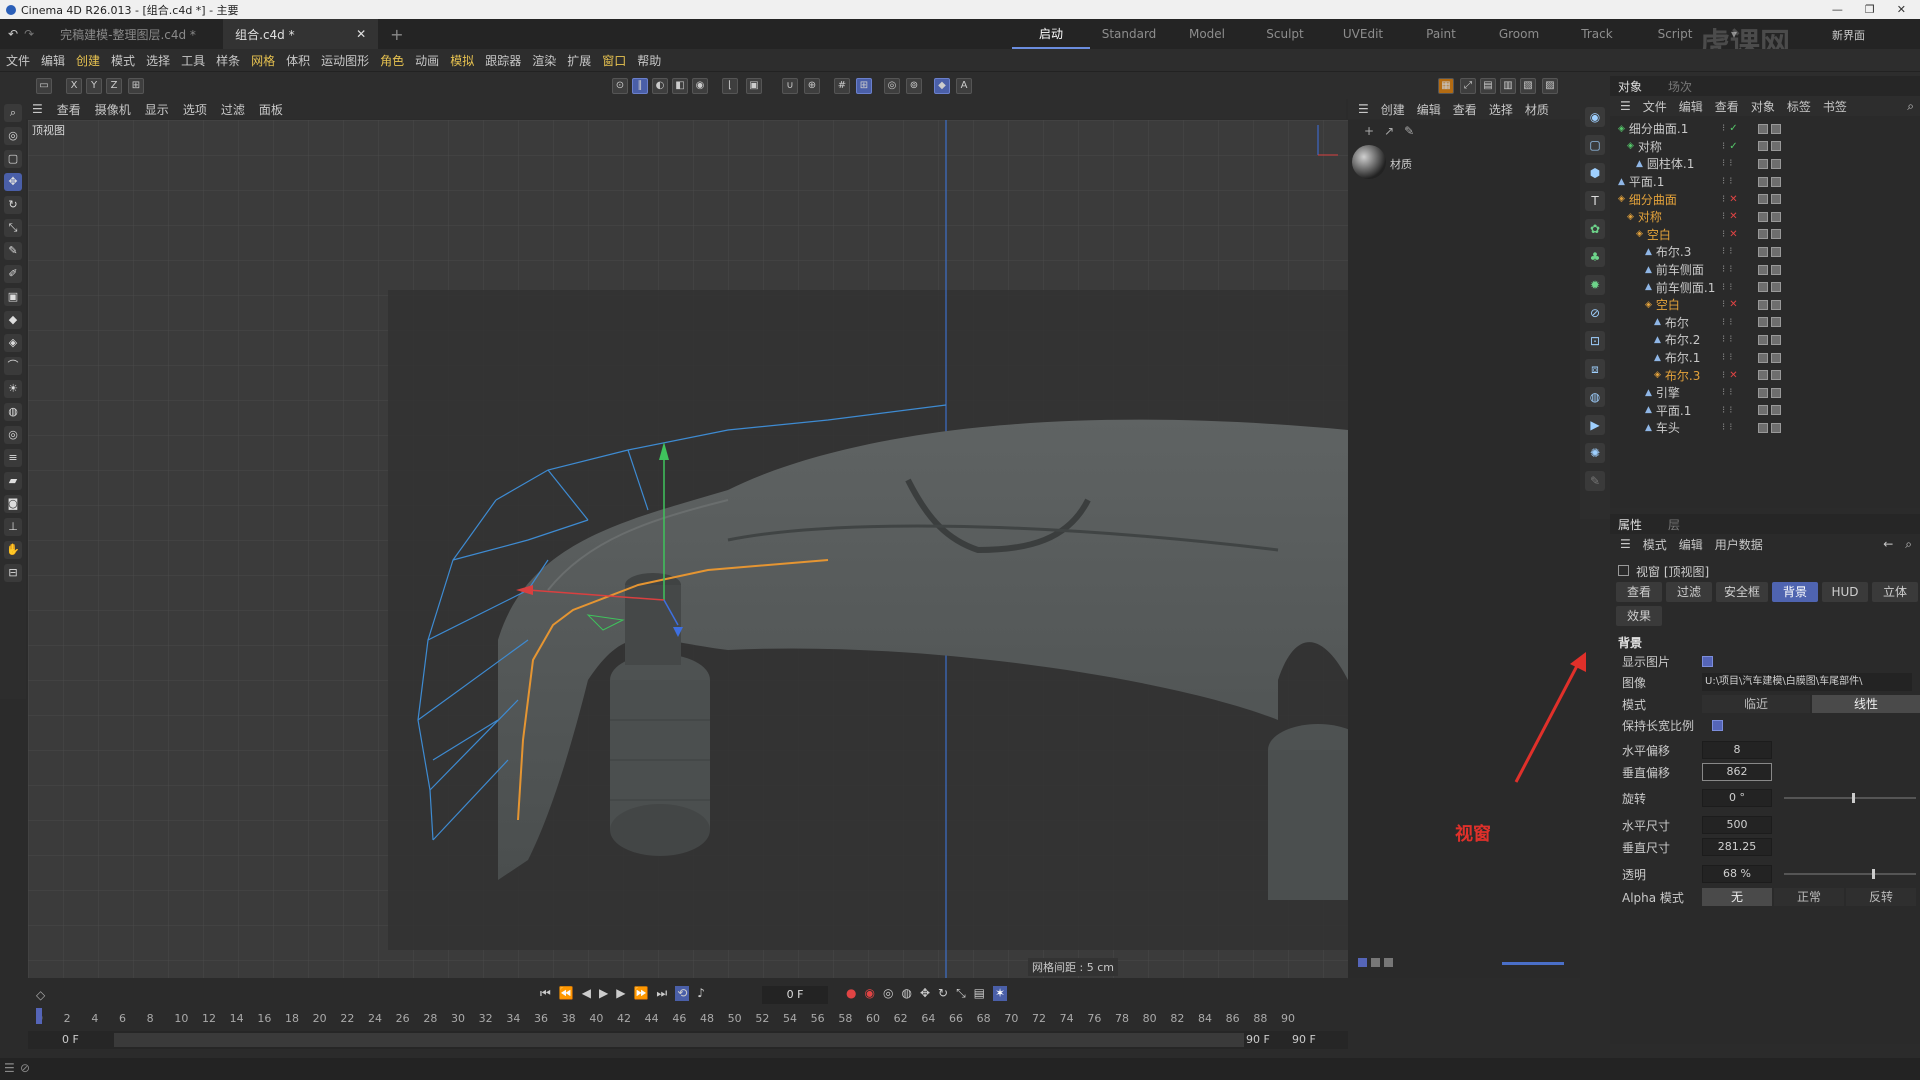 The height and width of the screenshot is (1080, 1920). Describe the element at coordinates (1595, 145) in the screenshot. I see `cube-primitive-icon: ▢` at that location.